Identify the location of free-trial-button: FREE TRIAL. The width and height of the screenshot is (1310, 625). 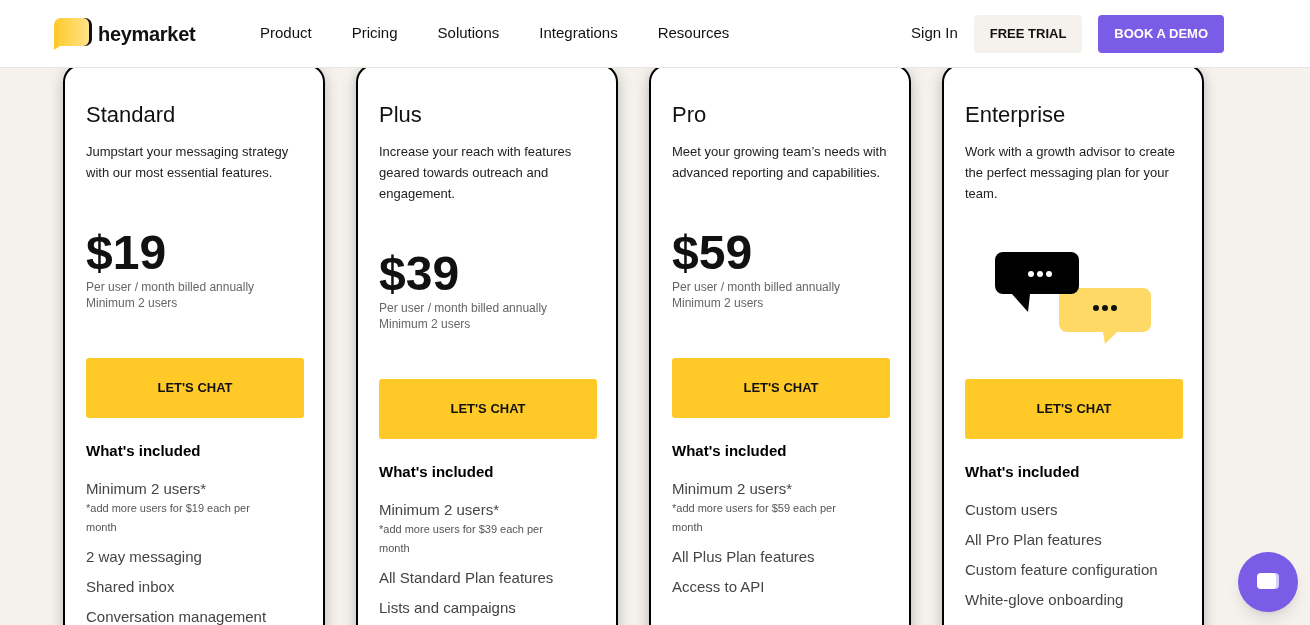
(1028, 33).